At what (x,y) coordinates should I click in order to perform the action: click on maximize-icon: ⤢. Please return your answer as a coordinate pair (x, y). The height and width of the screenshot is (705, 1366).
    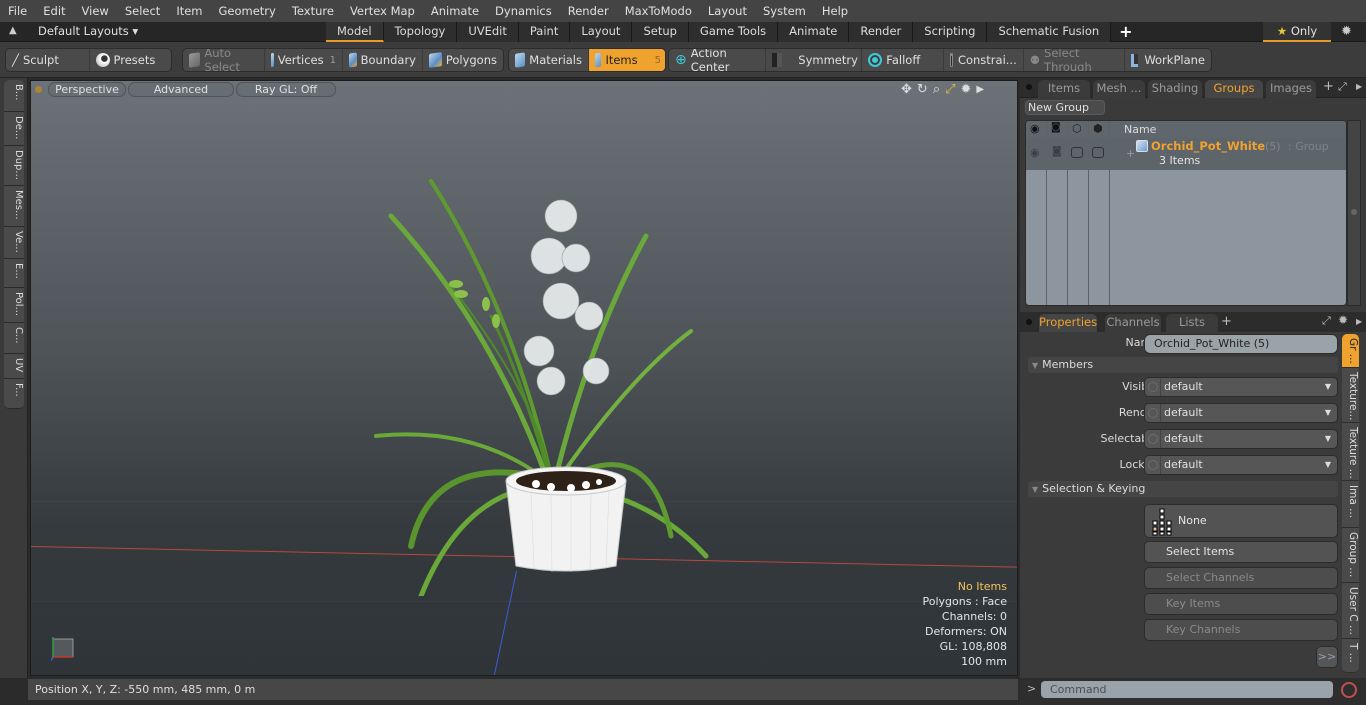
    Looking at the image, I should click on (950, 90).